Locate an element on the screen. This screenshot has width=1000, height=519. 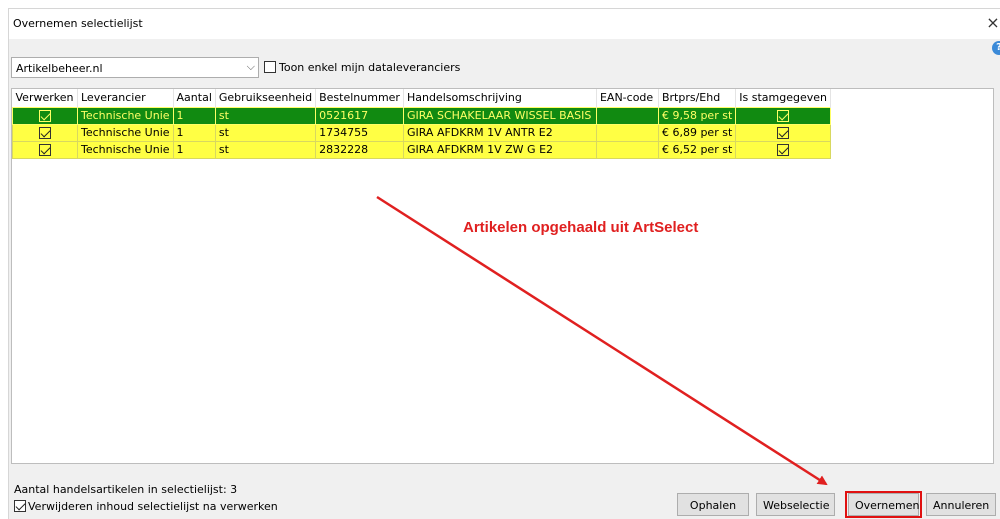
column-header-is-stamgegeven: Is stamgegeven is located at coordinates (783, 98).